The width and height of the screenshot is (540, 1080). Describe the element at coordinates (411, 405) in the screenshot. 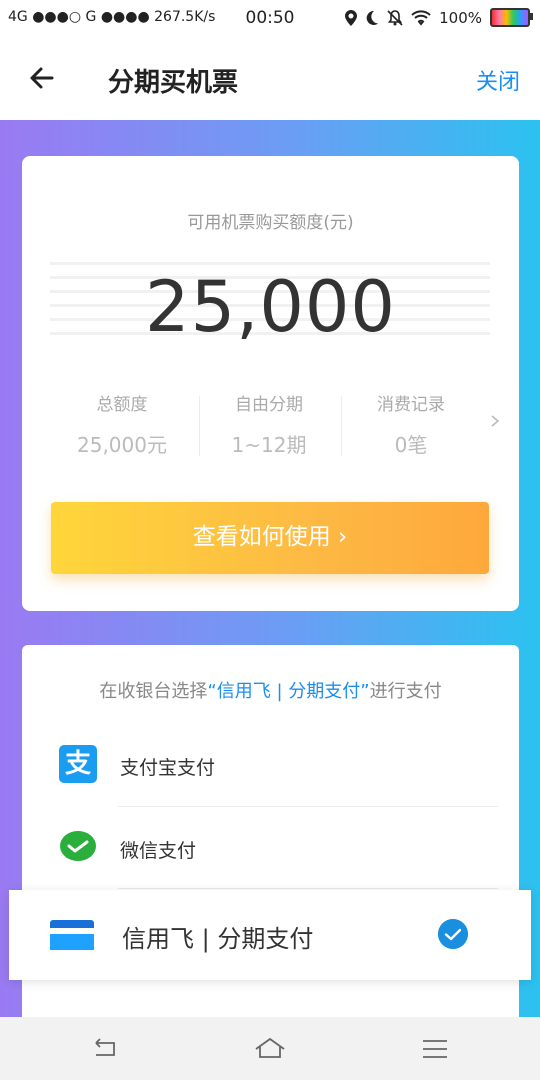

I see `stat-label: 消费记录` at that location.